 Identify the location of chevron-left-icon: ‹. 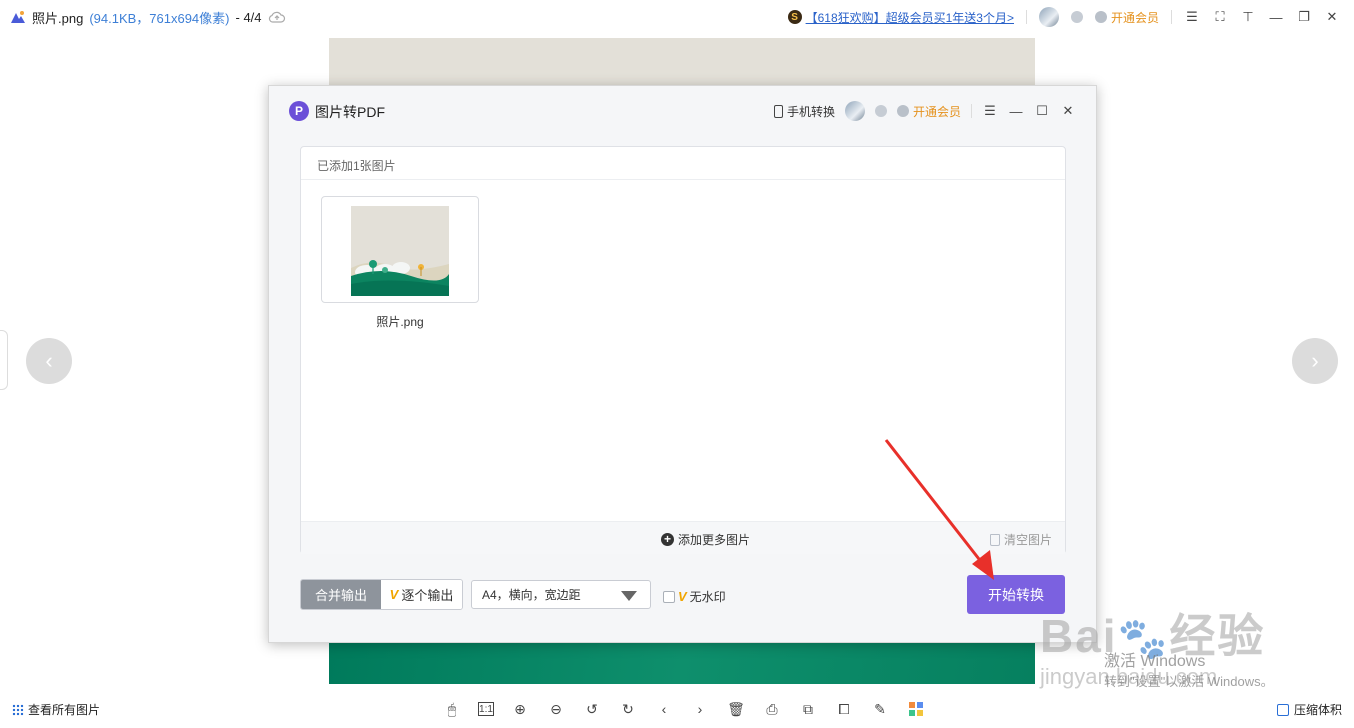
(49, 360).